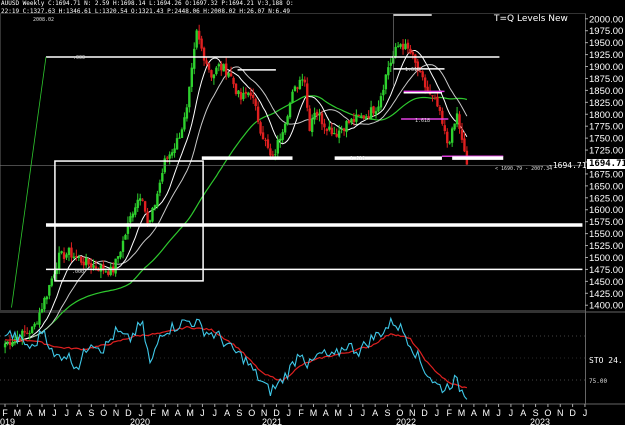 This screenshot has width=625, height=425. Describe the element at coordinates (567, 165) in the screenshot. I see `annotation-current: -1694.71` at that location.